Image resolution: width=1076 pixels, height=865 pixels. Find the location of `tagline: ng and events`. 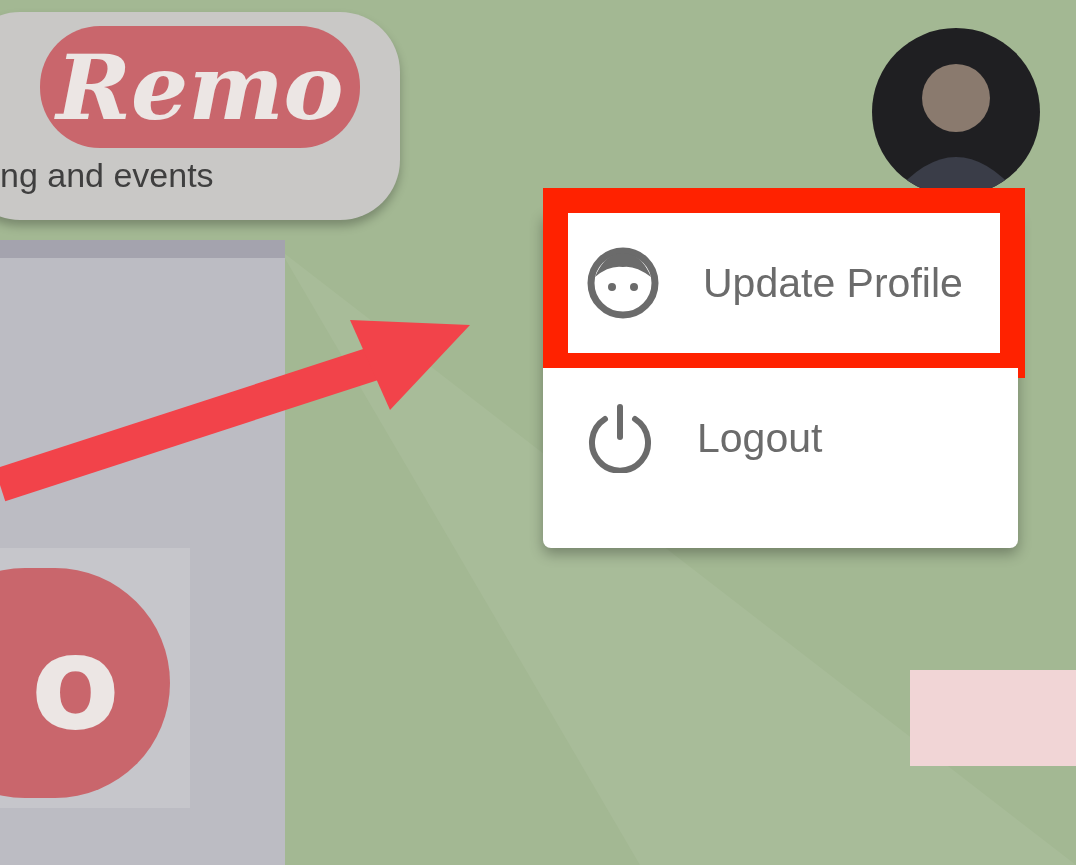

tagline: ng and events is located at coordinates (107, 175).